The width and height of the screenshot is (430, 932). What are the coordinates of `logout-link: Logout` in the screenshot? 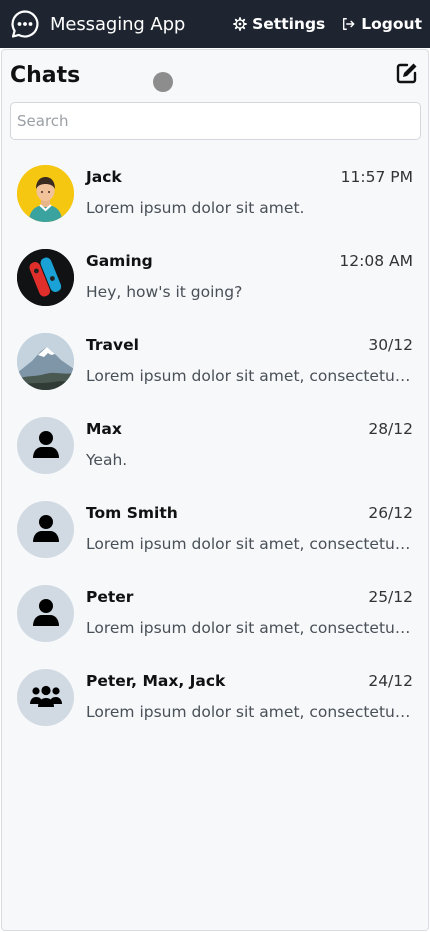 It's located at (381, 24).